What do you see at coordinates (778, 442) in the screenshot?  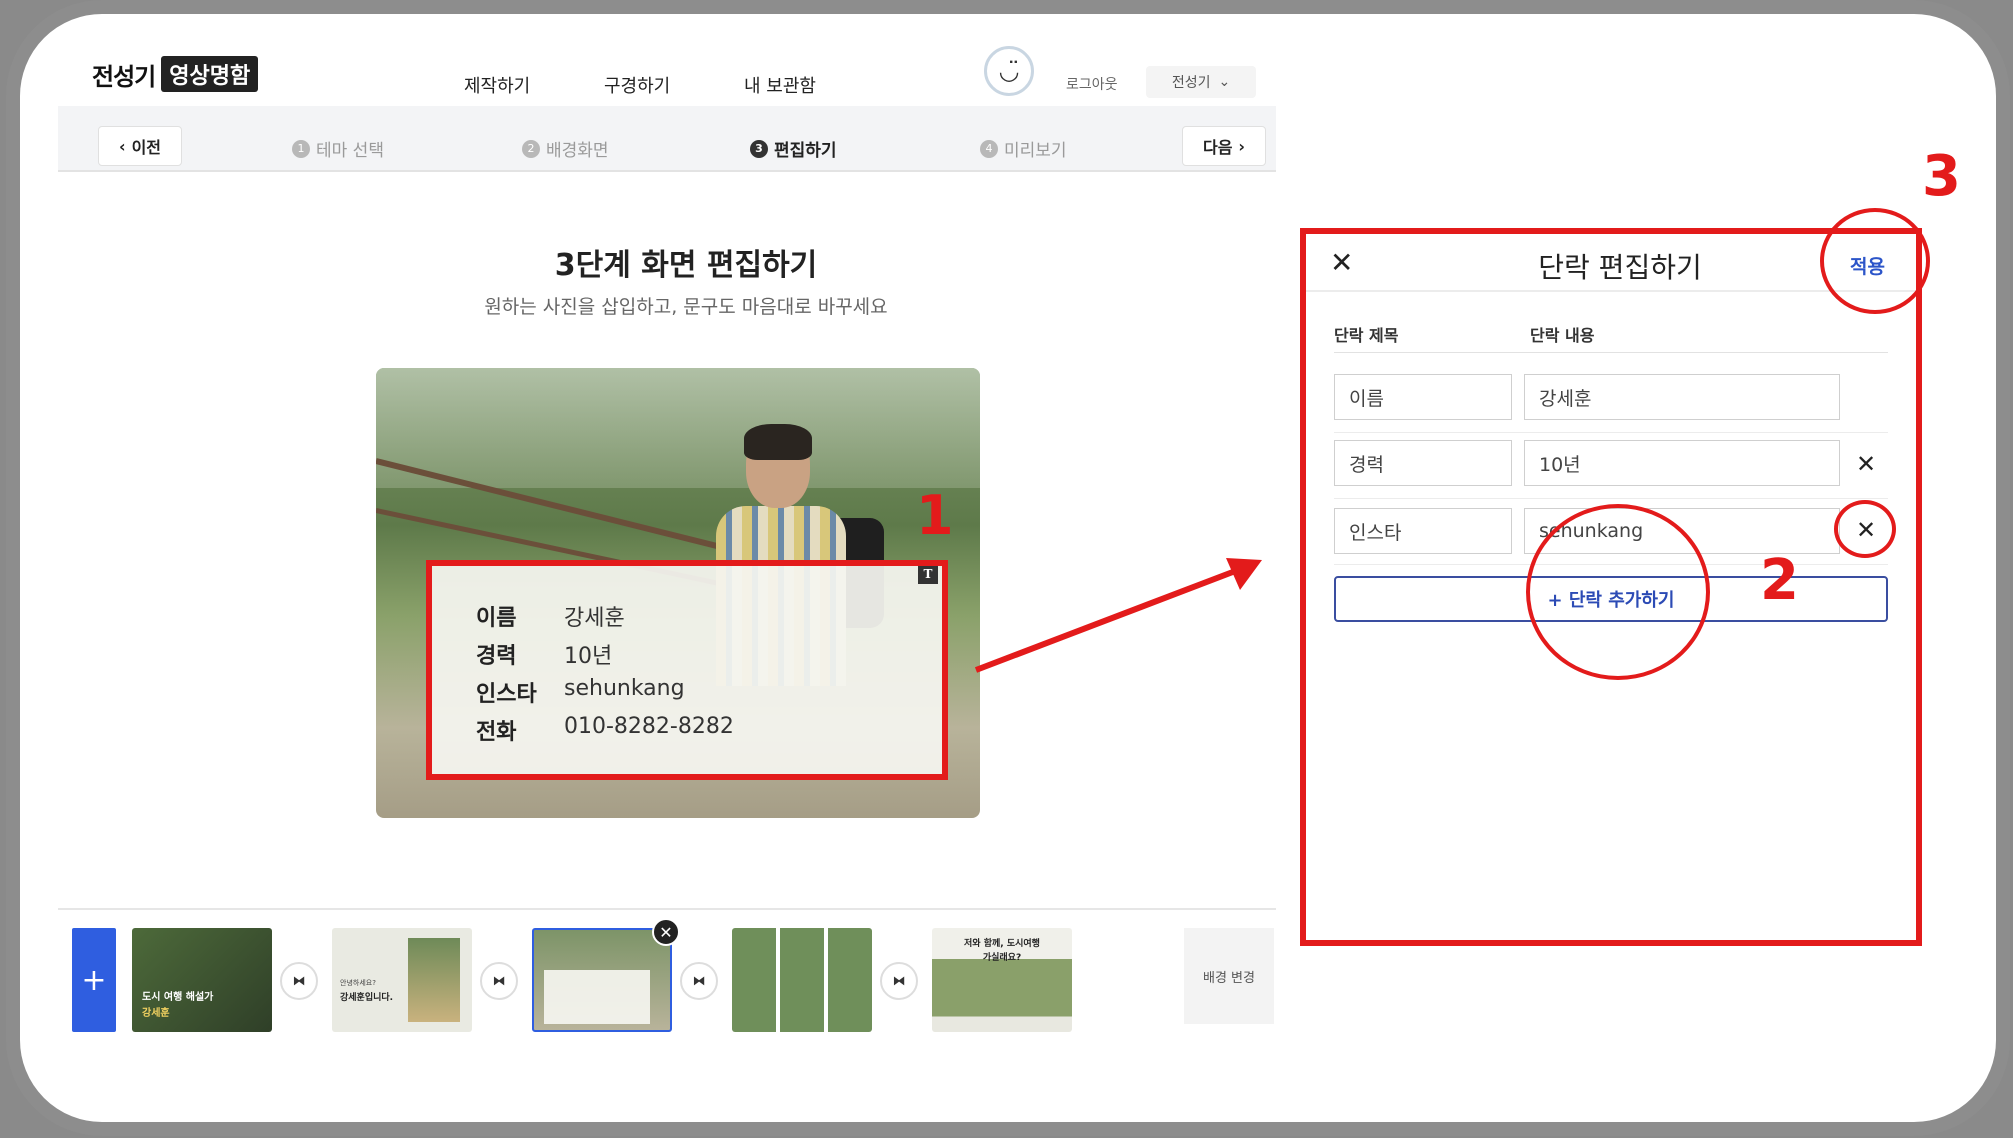 I see `photo-hair` at bounding box center [778, 442].